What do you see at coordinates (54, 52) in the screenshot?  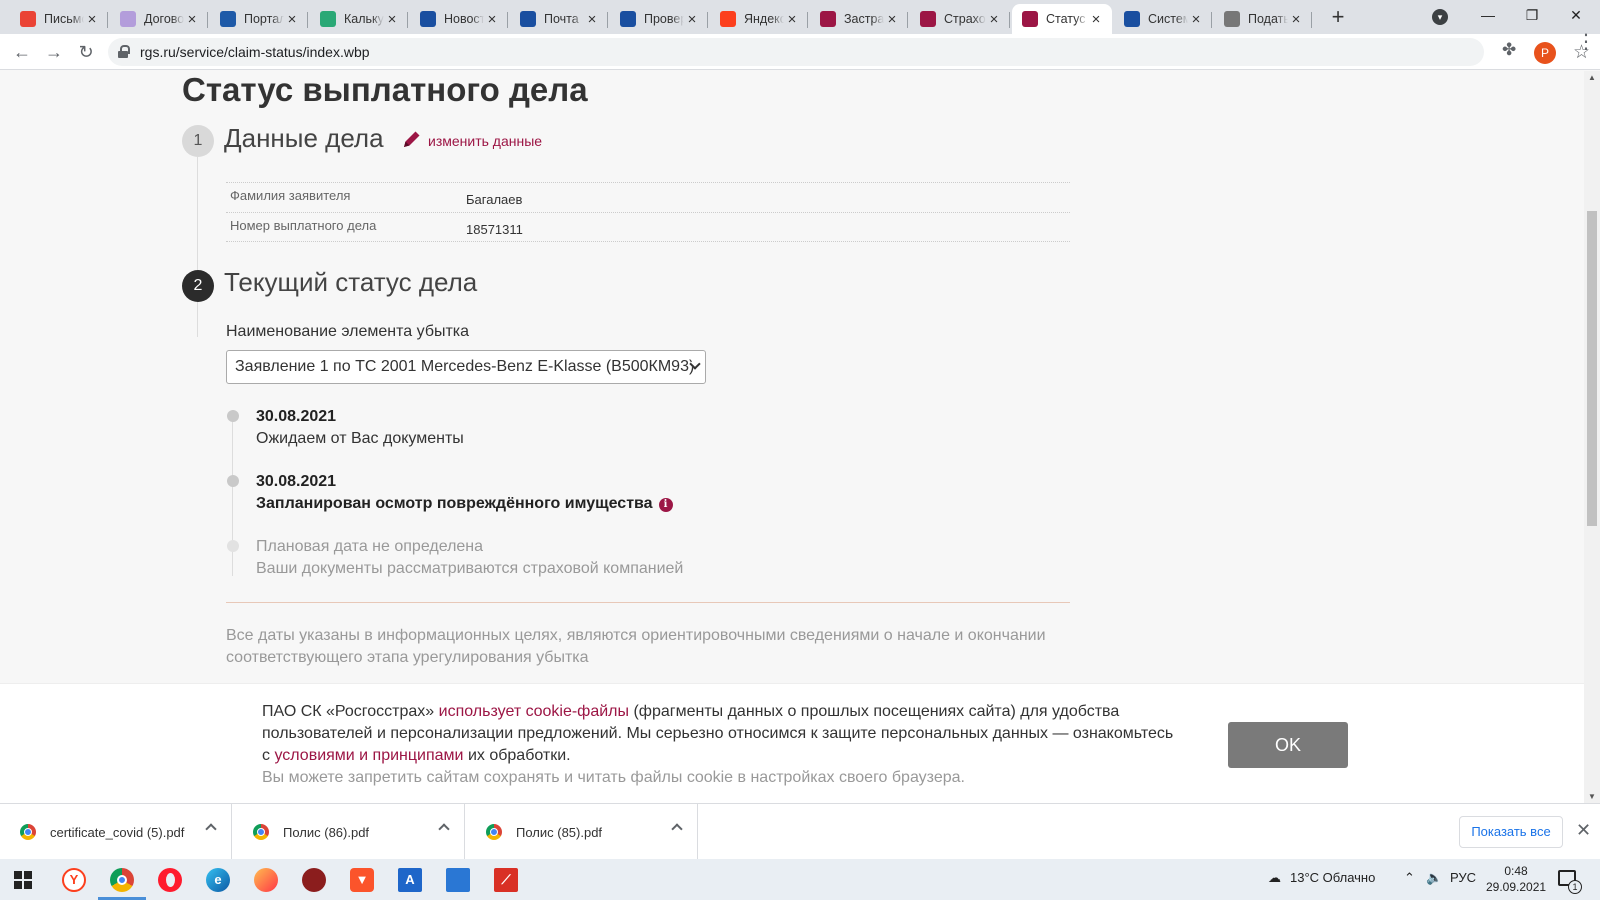 I see `forward-icon: →` at bounding box center [54, 52].